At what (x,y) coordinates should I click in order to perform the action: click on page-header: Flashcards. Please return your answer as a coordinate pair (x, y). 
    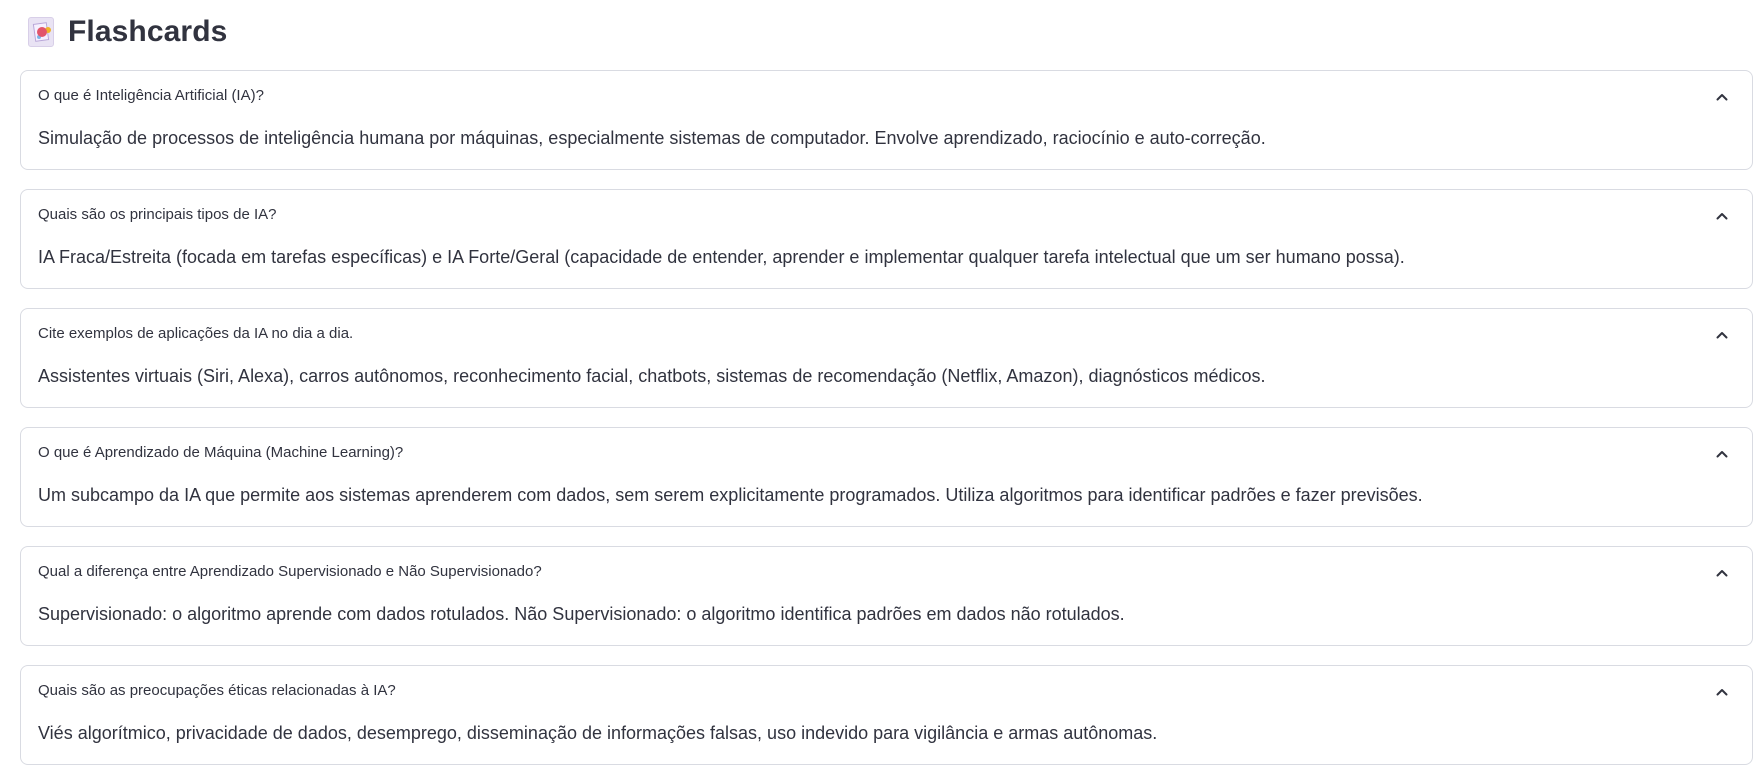
    Looking at the image, I should click on (127, 32).